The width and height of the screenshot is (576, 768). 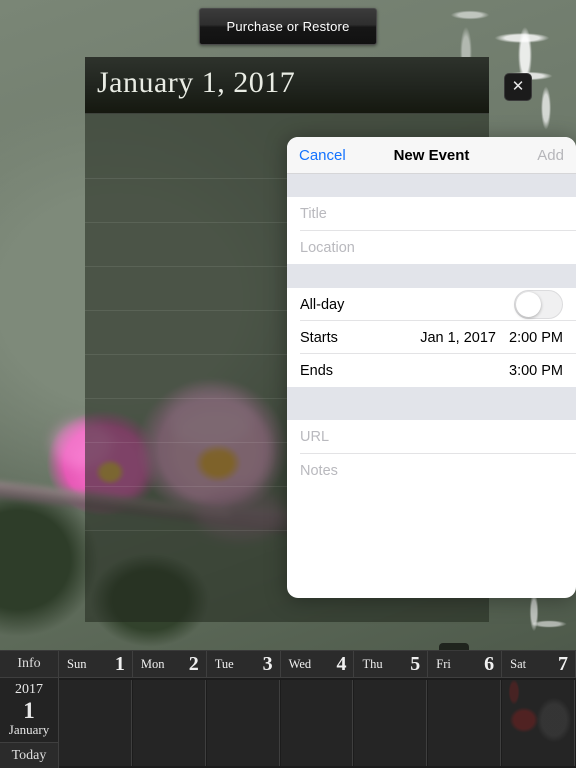 I want to click on day-number: 6, so click(x=489, y=663).